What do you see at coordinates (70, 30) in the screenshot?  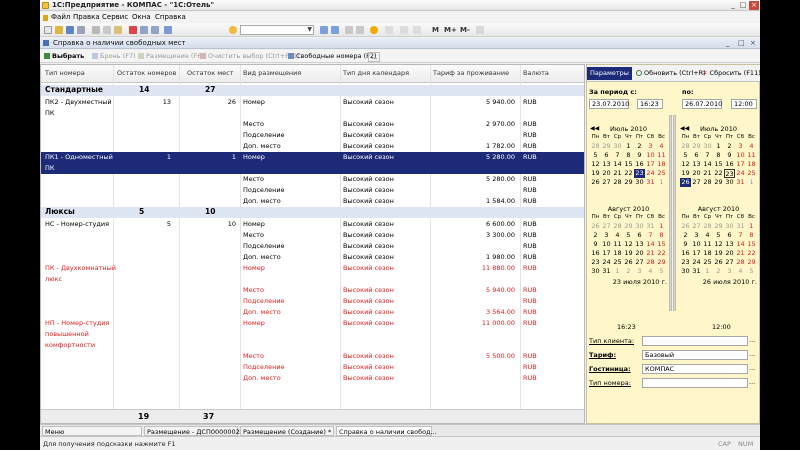 I see `save-icon` at bounding box center [70, 30].